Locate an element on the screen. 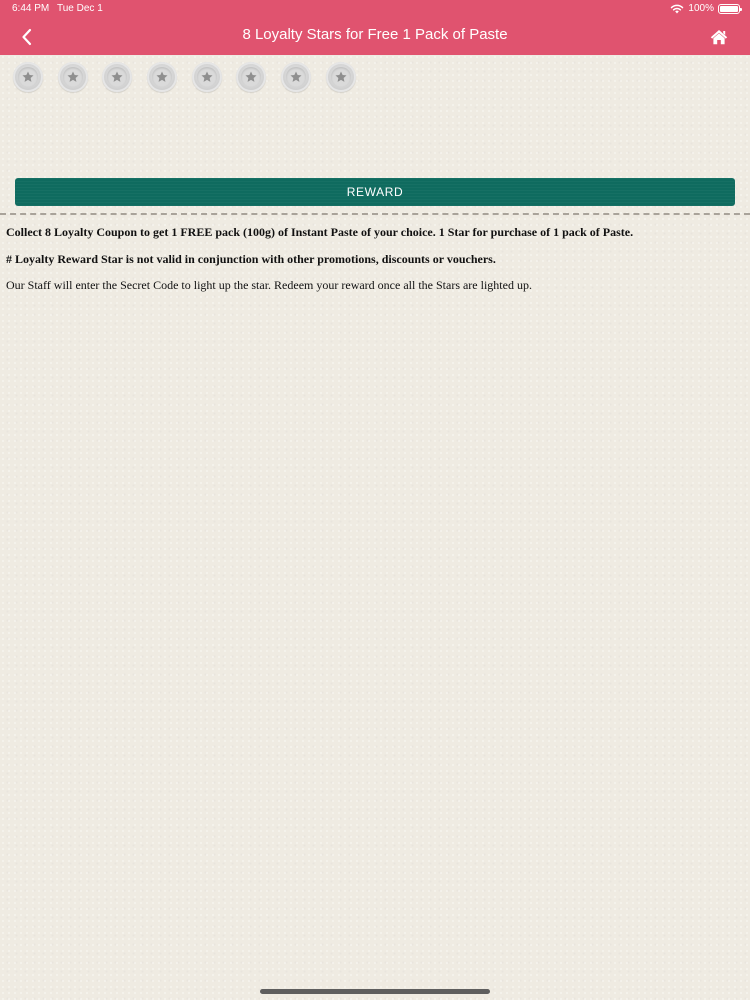 This screenshot has height=1000, width=750. battery-percent: 100% is located at coordinates (701, 8).